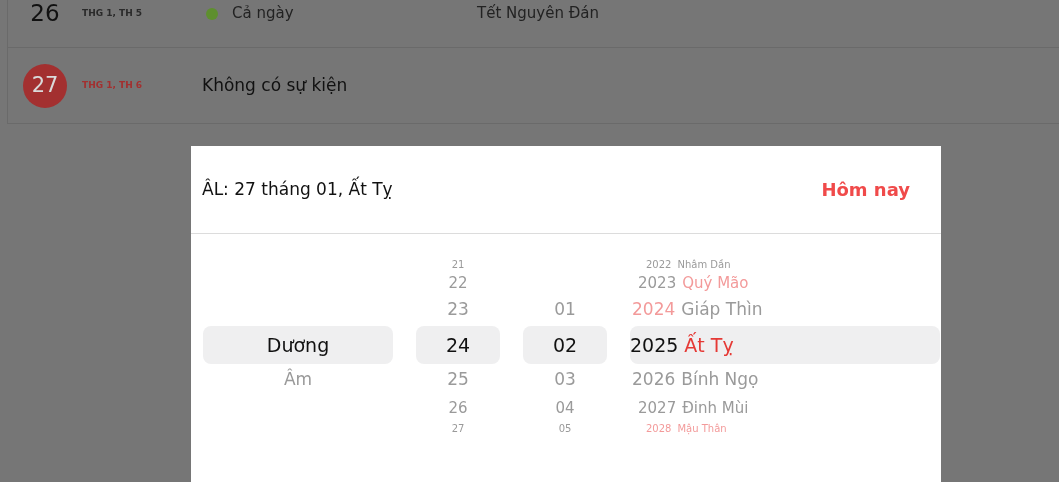 The width and height of the screenshot is (1059, 482). What do you see at coordinates (298, 380) in the screenshot?
I see `calendar-type-option: Âm` at bounding box center [298, 380].